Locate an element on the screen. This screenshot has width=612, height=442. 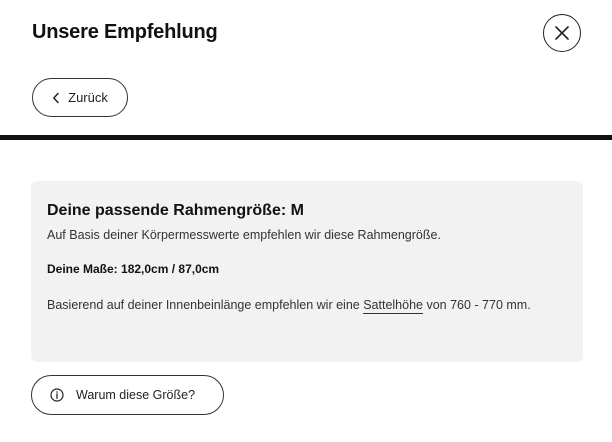
close-button is located at coordinates (562, 33).